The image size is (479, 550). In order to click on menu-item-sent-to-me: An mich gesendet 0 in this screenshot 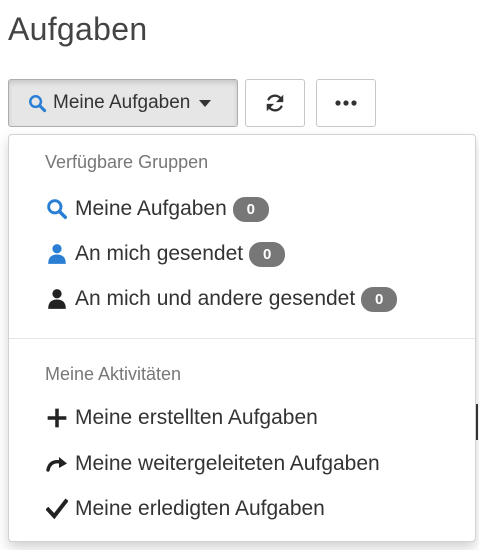, I will do `click(165, 254)`.